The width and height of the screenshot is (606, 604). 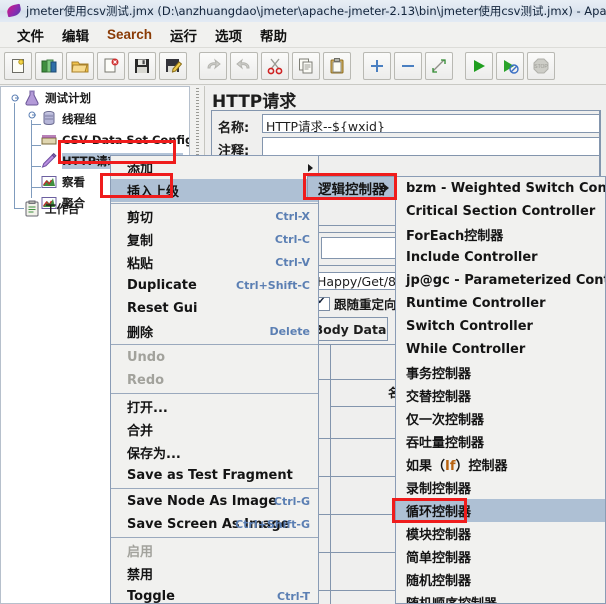 I want to click on menu-edit: 编辑, so click(x=75, y=35).